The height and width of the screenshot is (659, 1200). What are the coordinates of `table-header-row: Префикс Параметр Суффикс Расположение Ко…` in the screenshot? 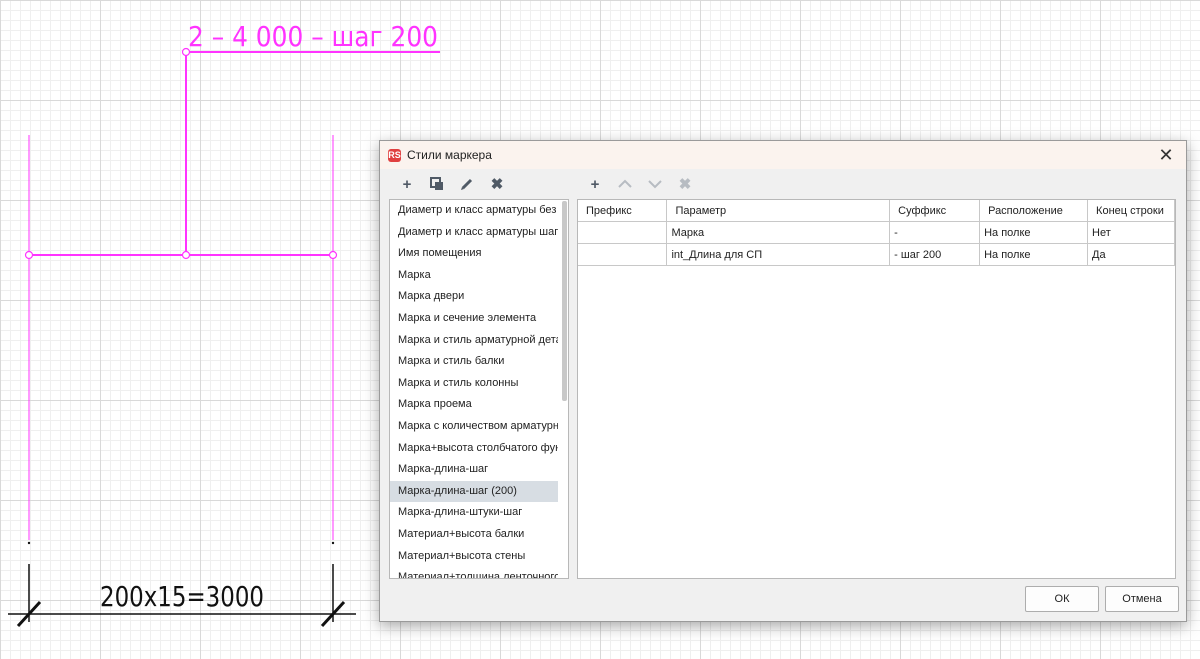 It's located at (876, 211).